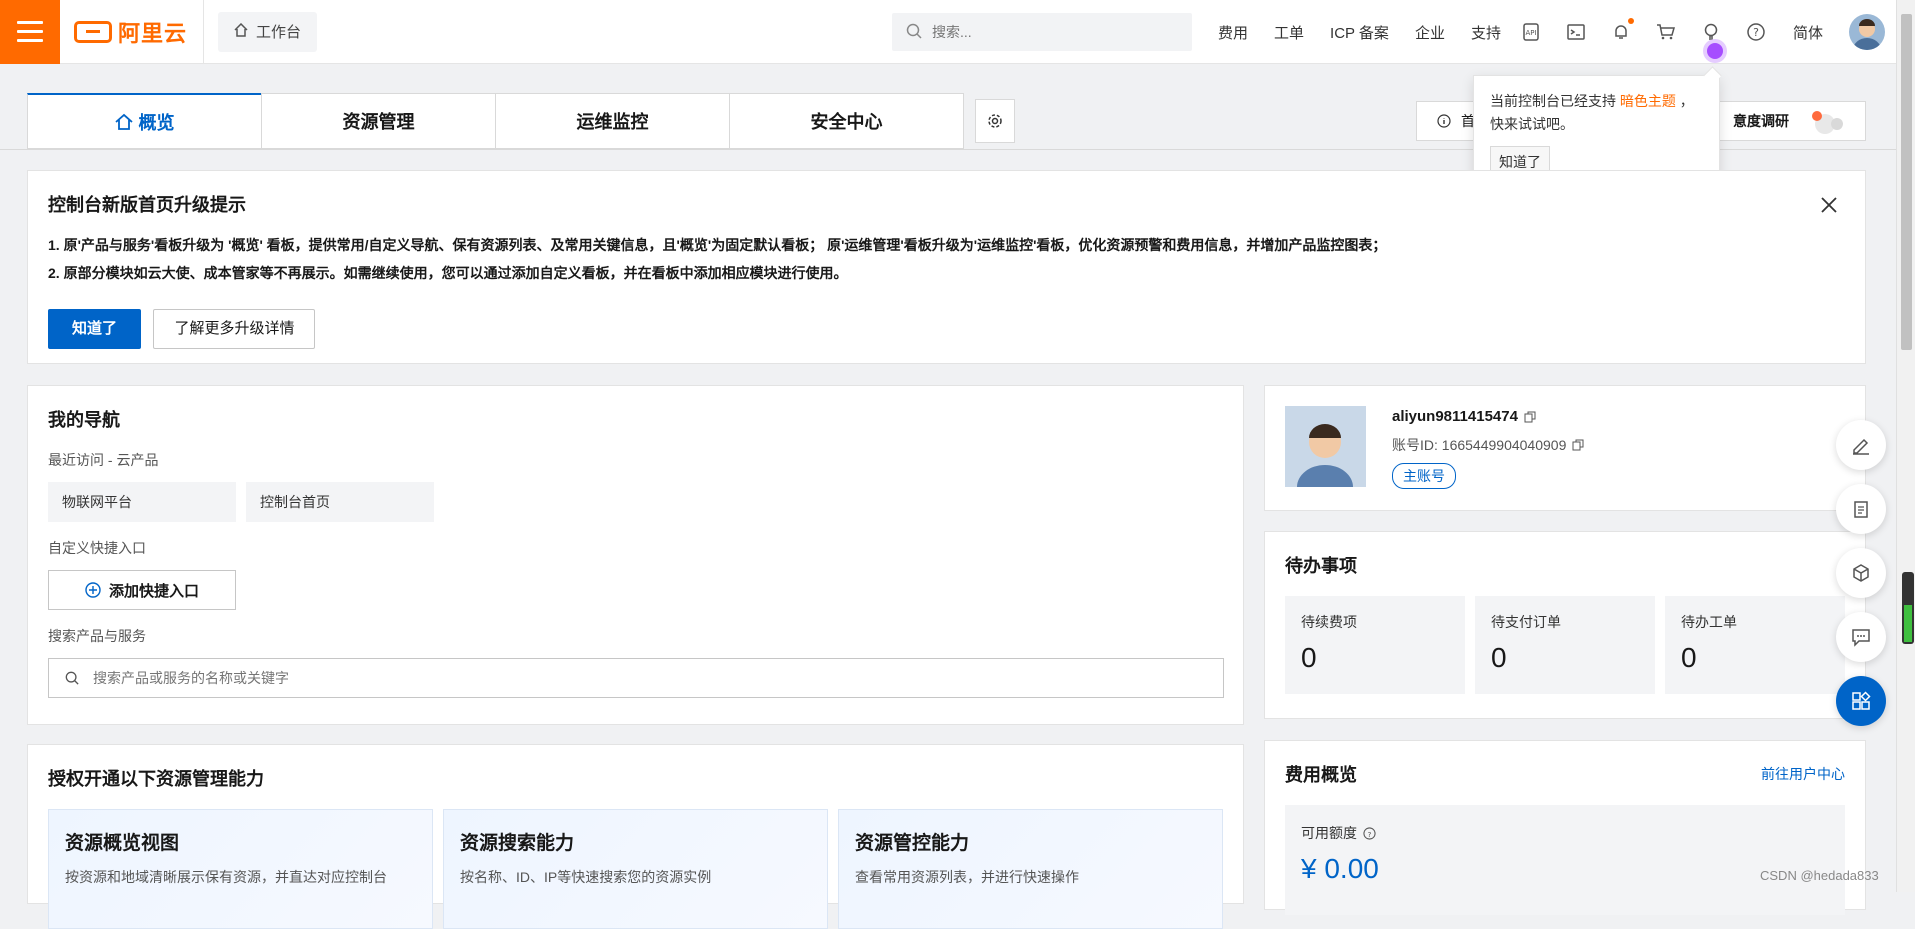 Image resolution: width=1915 pixels, height=929 pixels. What do you see at coordinates (1819, 875) in the screenshot?
I see `watermark: CSDN @hedada833` at bounding box center [1819, 875].